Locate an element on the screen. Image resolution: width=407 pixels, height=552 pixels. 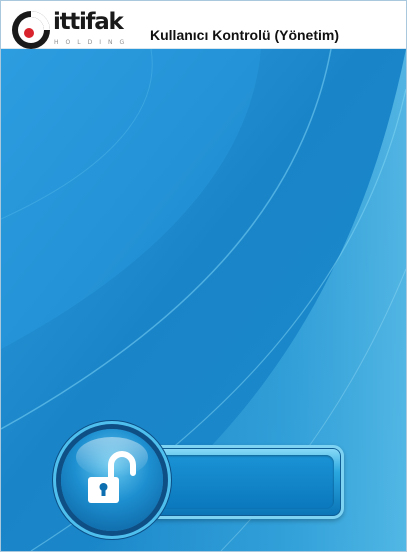
unlock-icon is located at coordinates (112, 477).